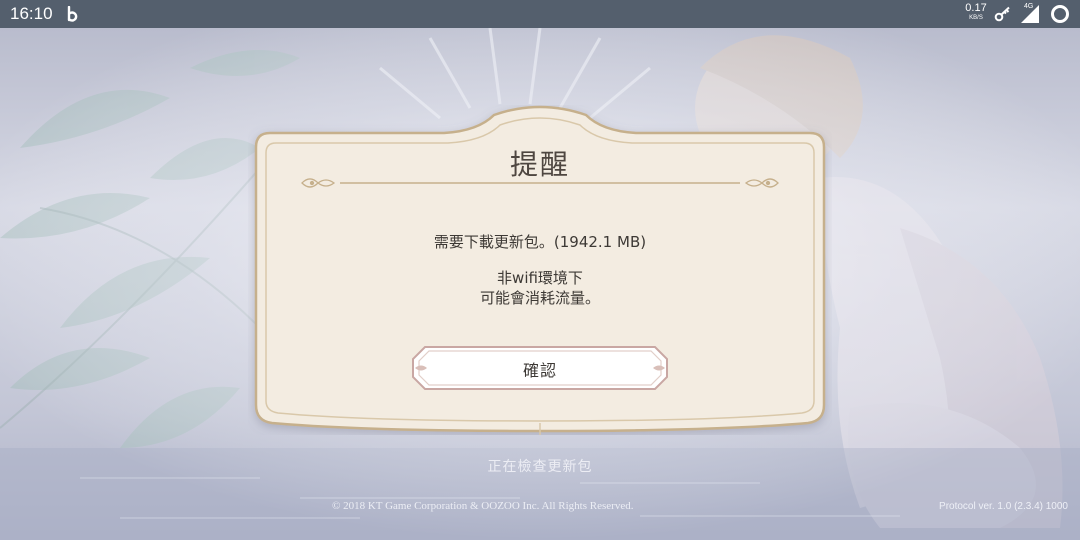 This screenshot has width=1080, height=540. I want to click on update-check-status: 正在檢查更新包, so click(540, 467).